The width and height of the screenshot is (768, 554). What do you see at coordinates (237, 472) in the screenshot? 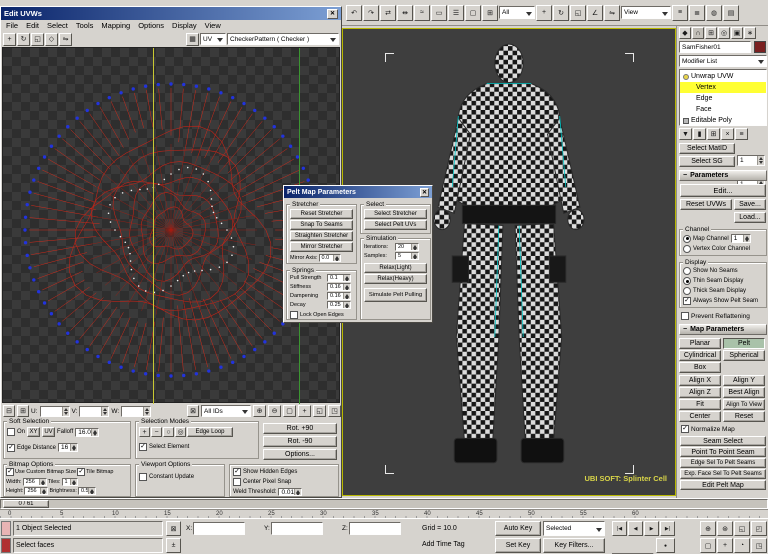
I see `show-hidden-edges-checkbox` at bounding box center [237, 472].